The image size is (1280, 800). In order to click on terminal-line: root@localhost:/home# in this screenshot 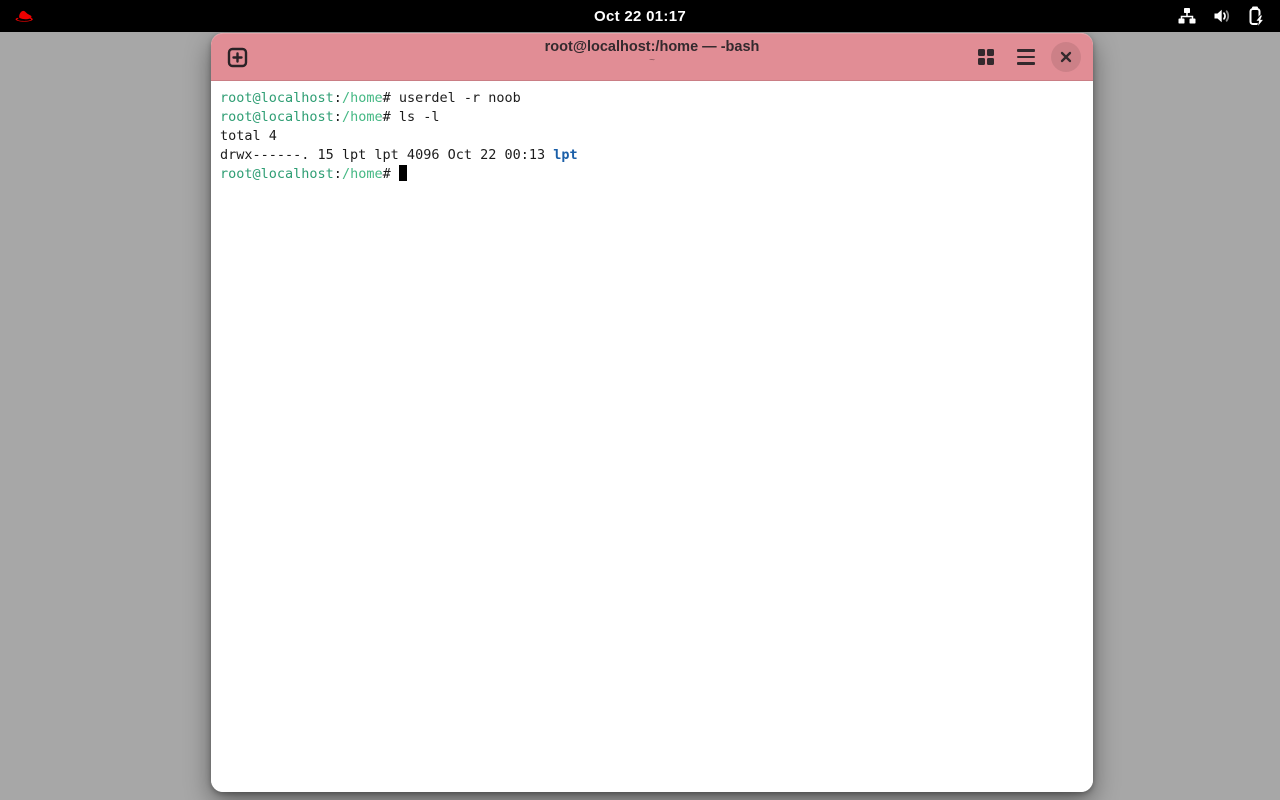, I will do `click(652, 174)`.